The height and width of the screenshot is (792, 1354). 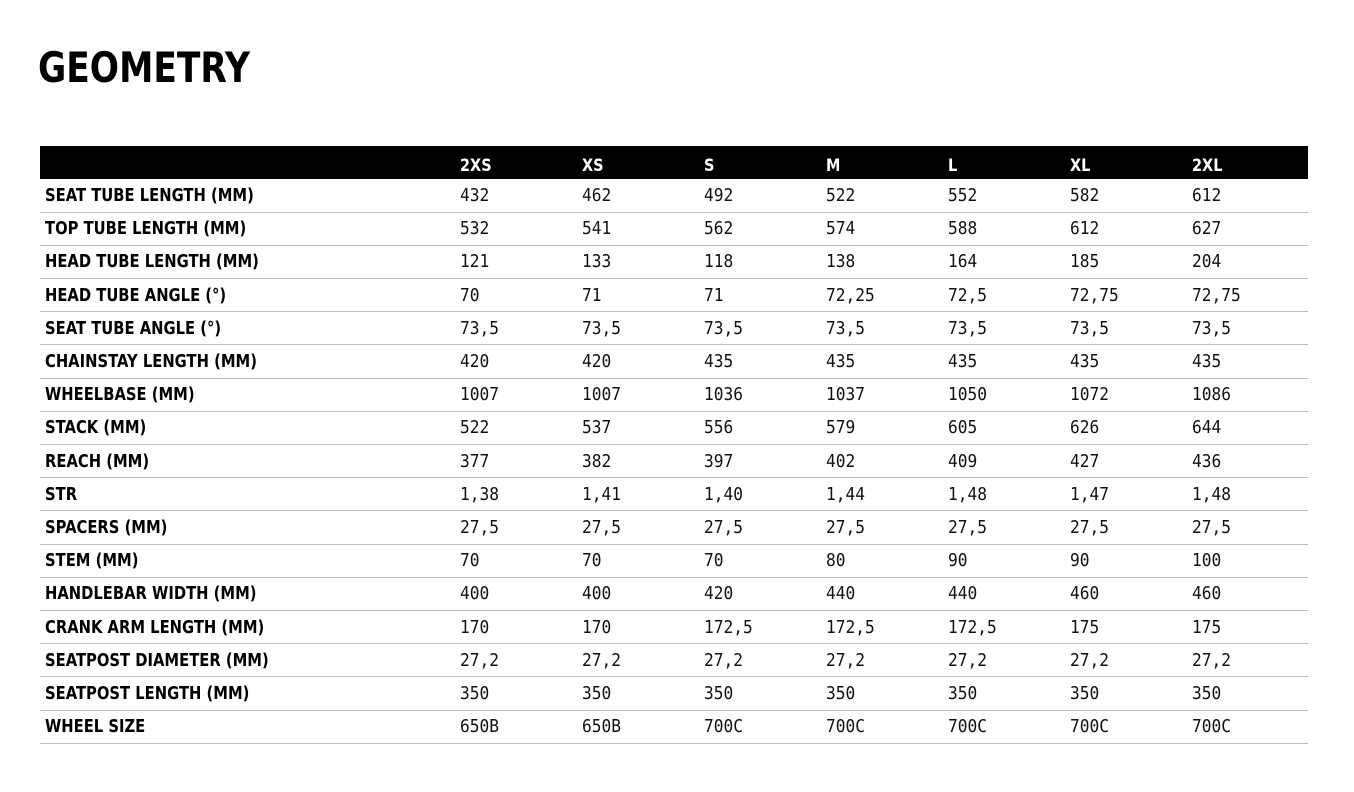 I want to click on cell-value-text: 1,41, so click(x=602, y=494).